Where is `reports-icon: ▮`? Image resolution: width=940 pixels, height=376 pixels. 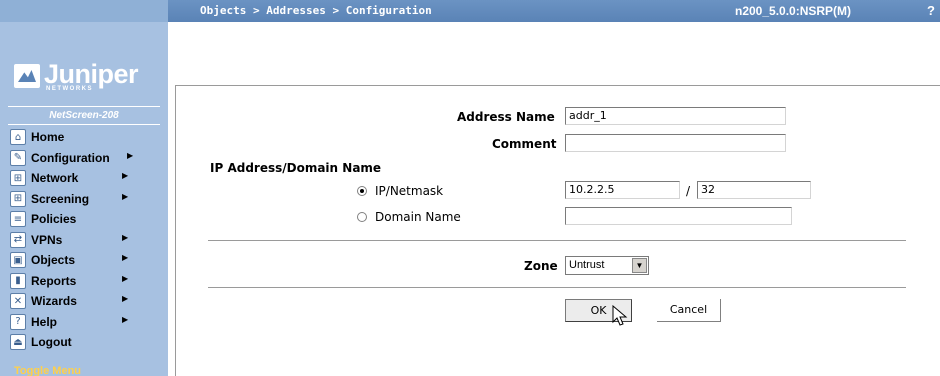 reports-icon: ▮ is located at coordinates (18, 280).